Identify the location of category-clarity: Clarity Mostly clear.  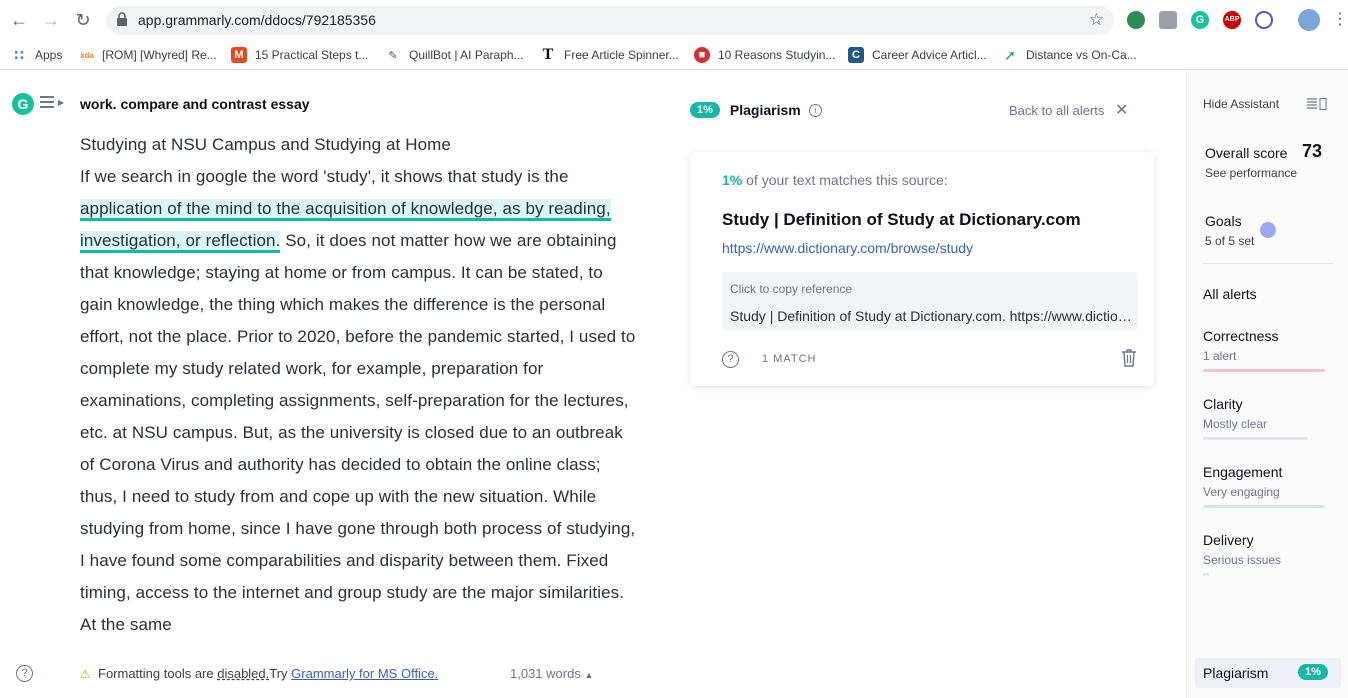
(1268, 418).